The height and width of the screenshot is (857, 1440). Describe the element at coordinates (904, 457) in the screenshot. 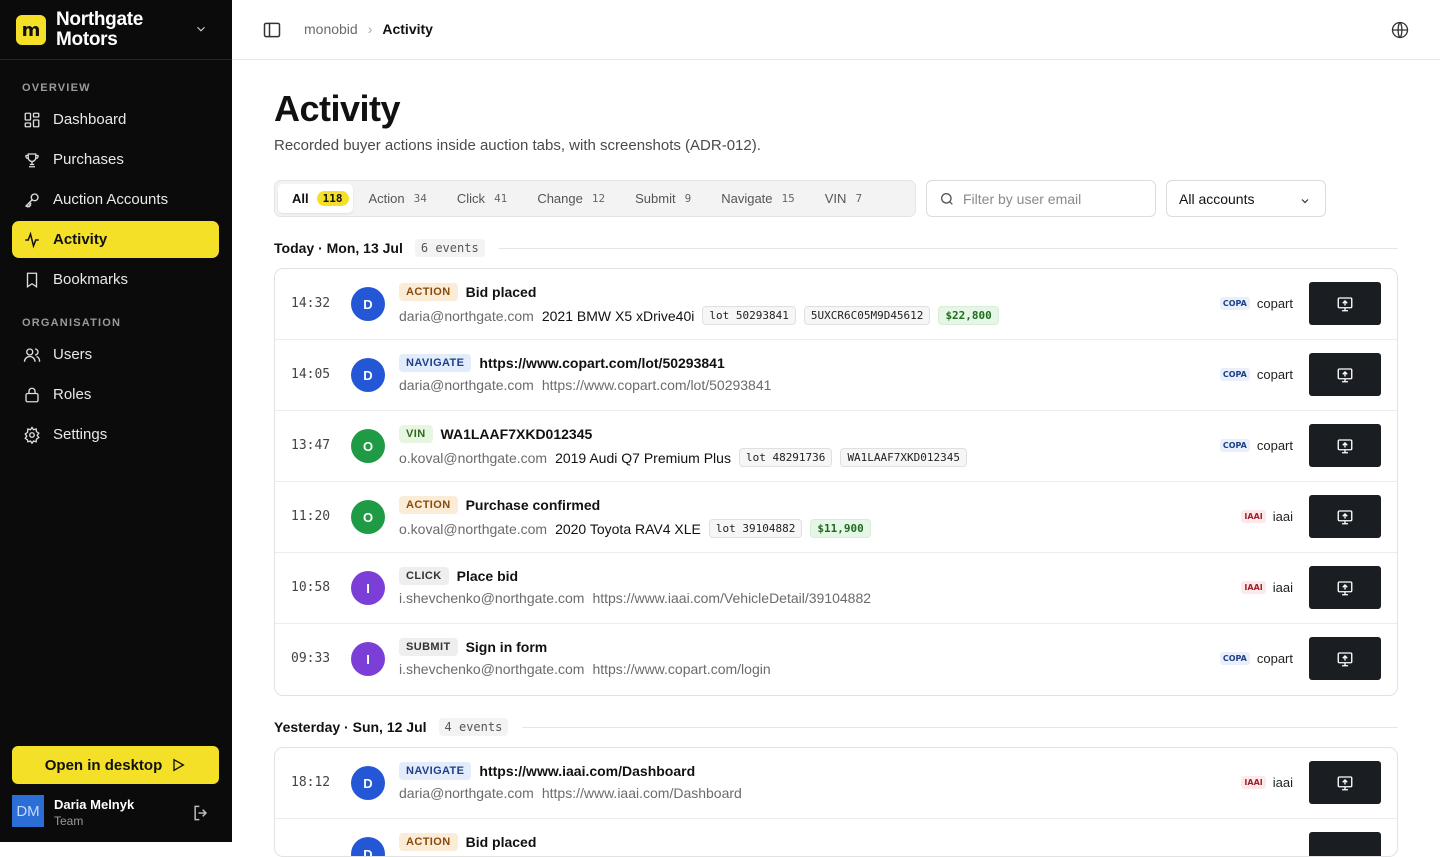

I see `vin-chip: WA1LAAF7XKD012345` at that location.